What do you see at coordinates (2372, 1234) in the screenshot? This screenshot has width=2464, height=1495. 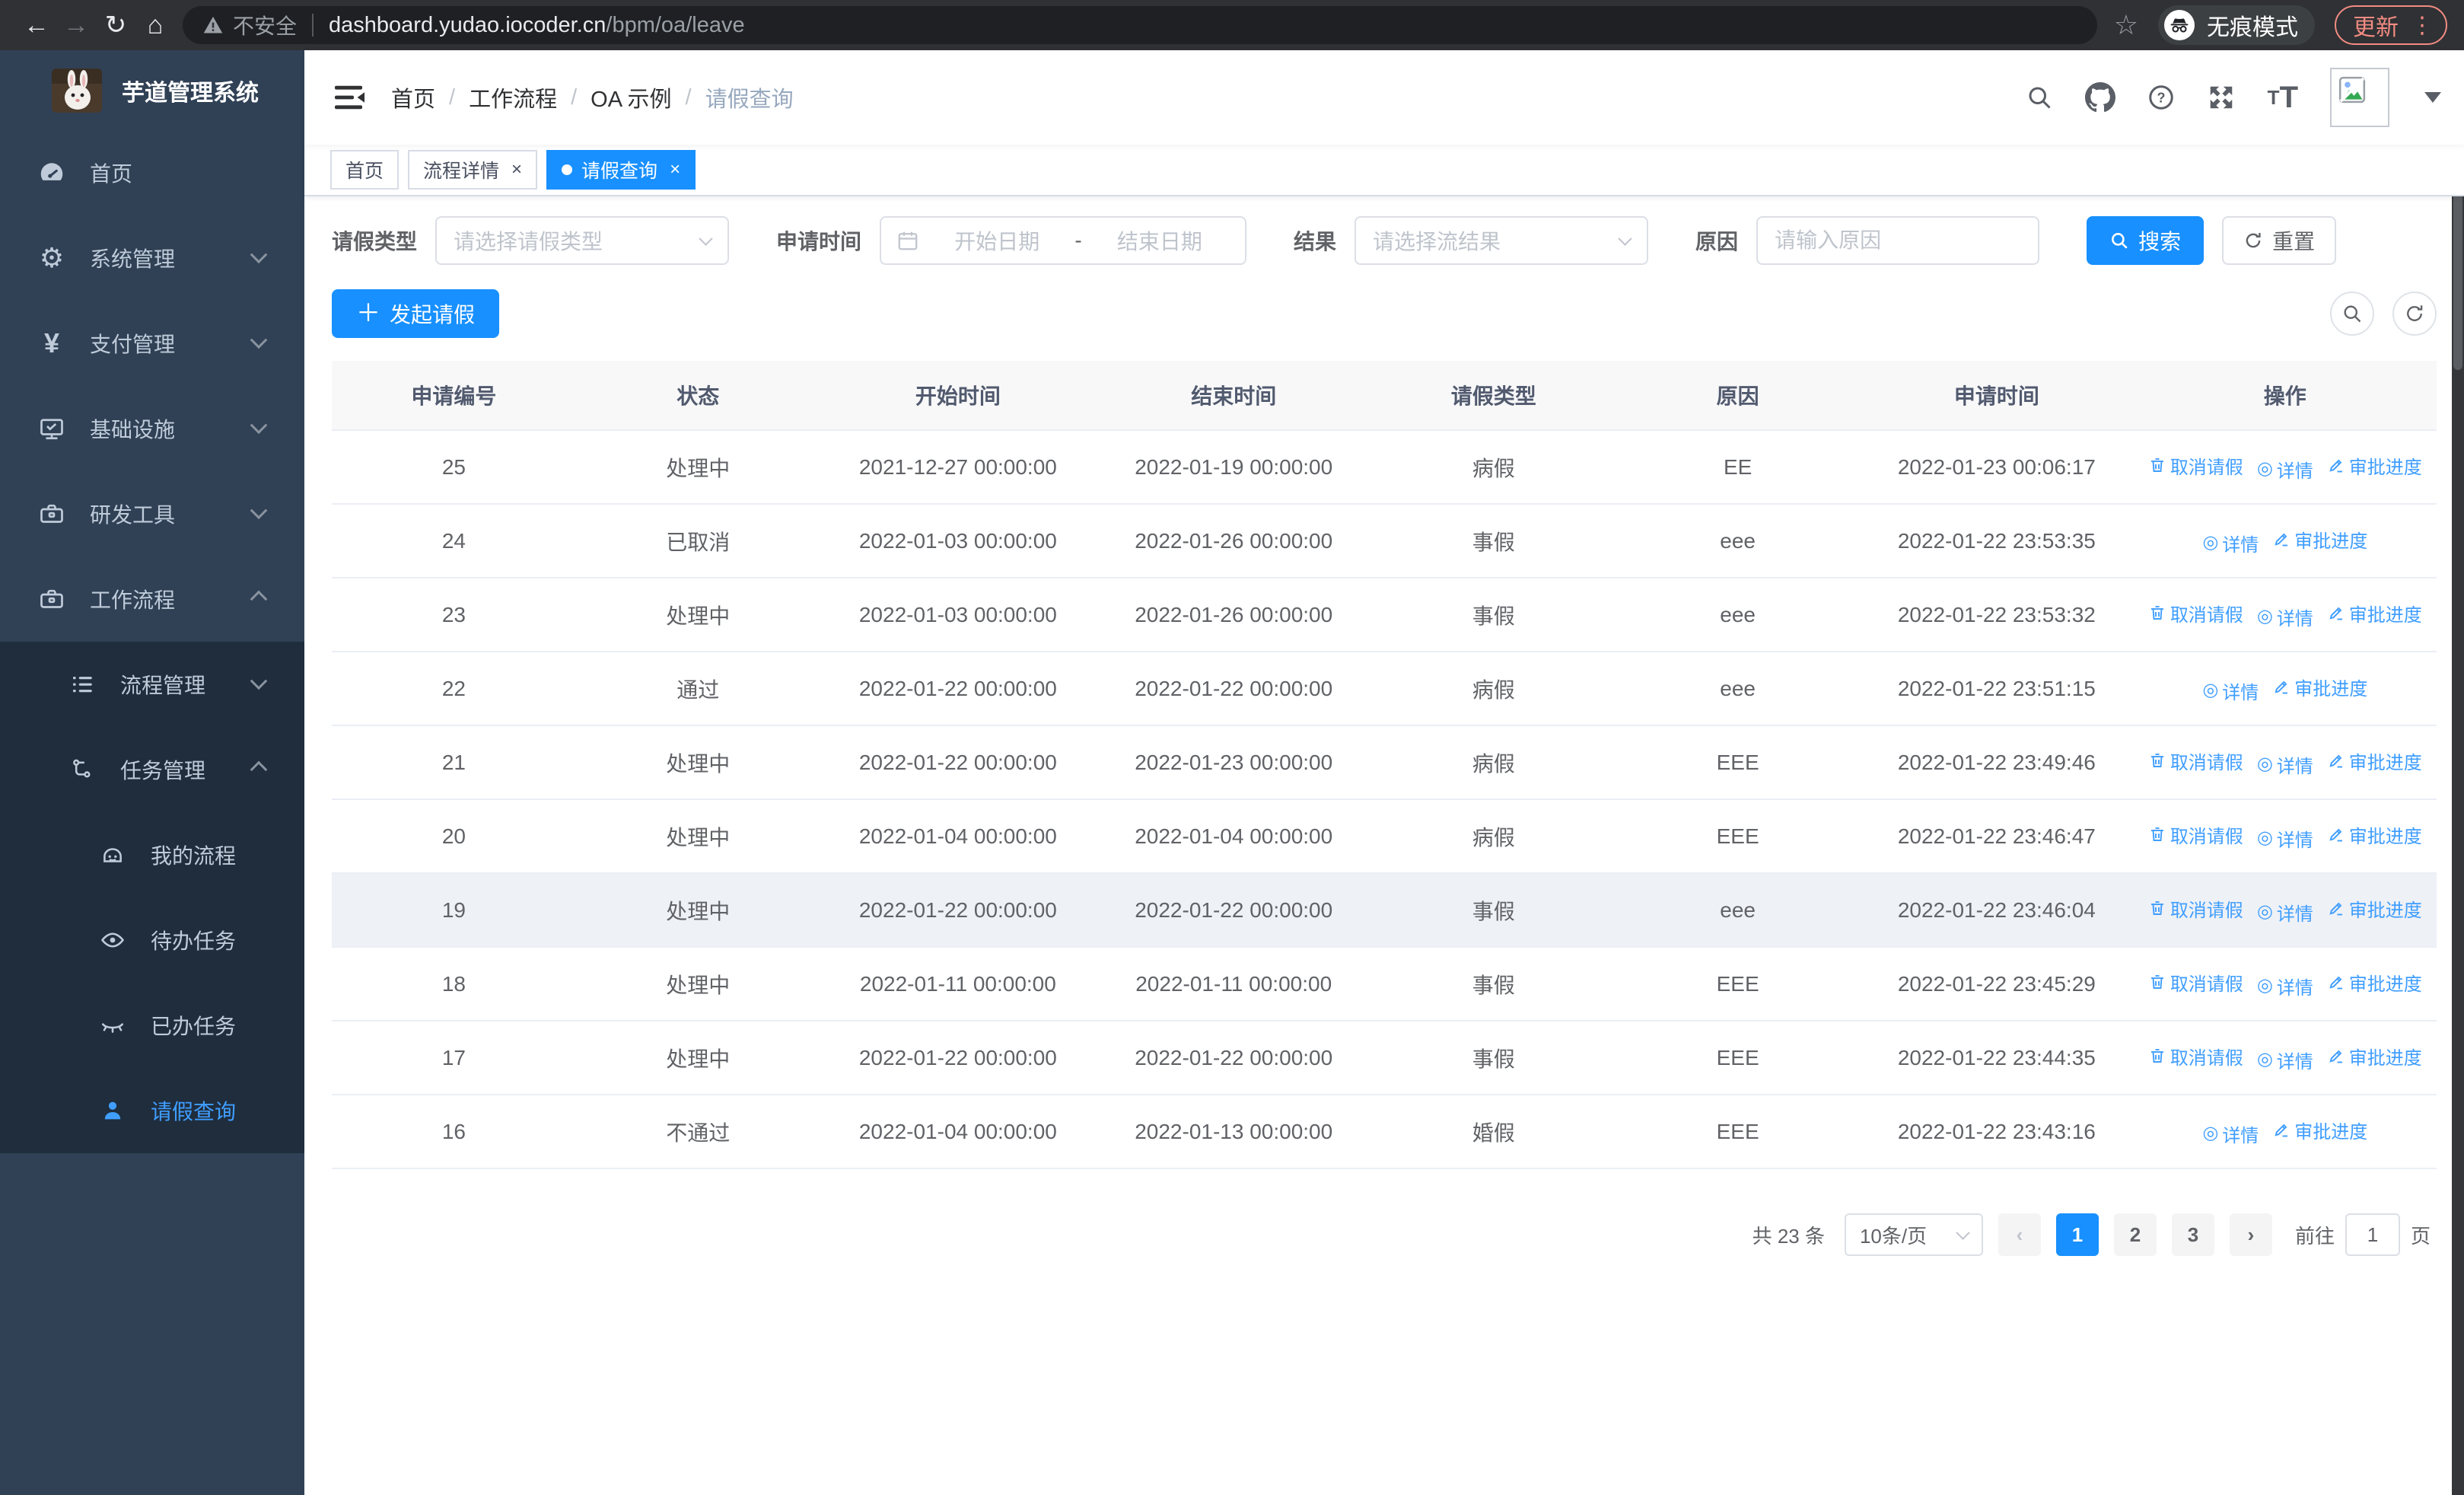 I see `goto-page-input` at bounding box center [2372, 1234].